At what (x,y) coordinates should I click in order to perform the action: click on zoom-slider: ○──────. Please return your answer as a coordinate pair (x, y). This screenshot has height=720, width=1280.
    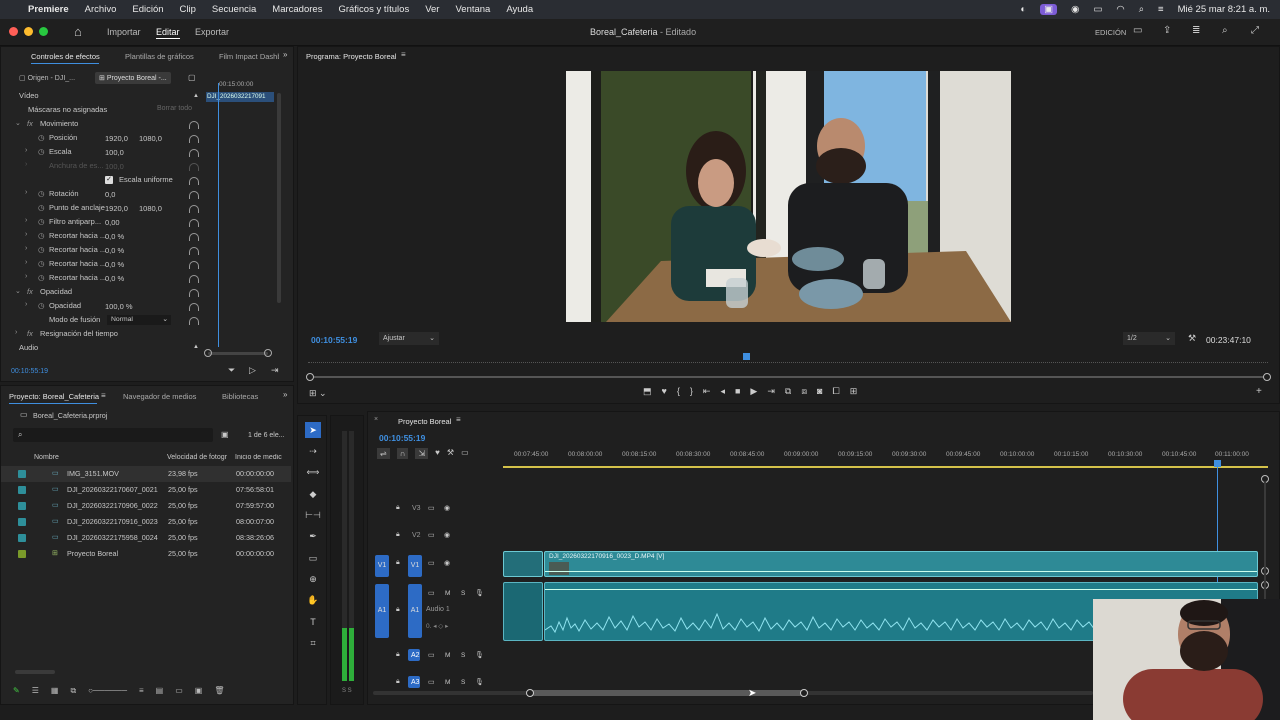
    Looking at the image, I should click on (107, 691).